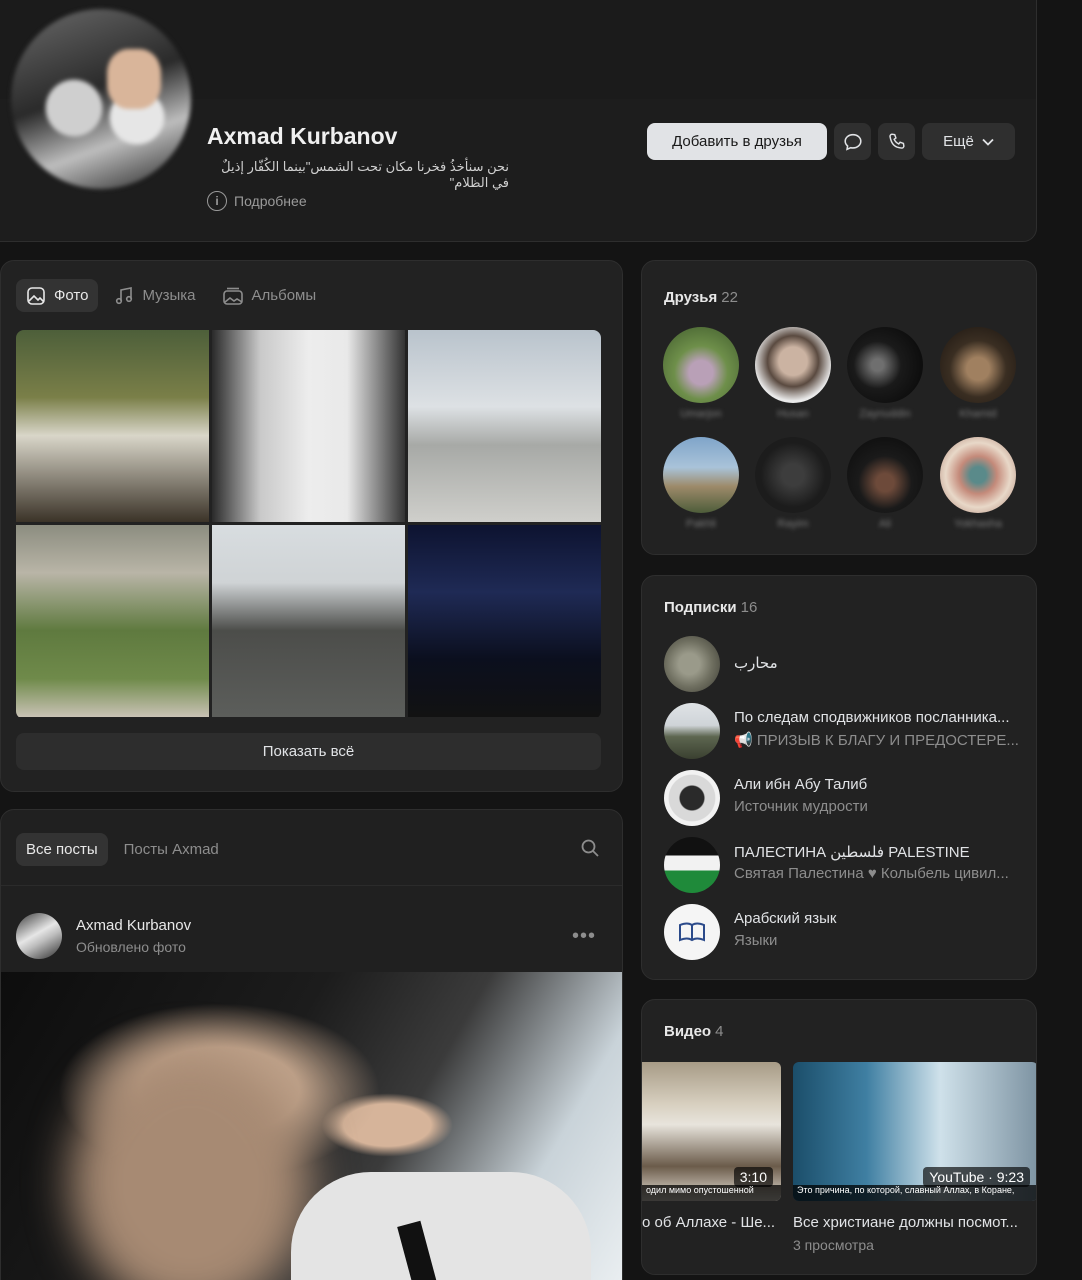 The height and width of the screenshot is (1280, 1082). What do you see at coordinates (311, 885) in the screenshot?
I see `divider` at bounding box center [311, 885].